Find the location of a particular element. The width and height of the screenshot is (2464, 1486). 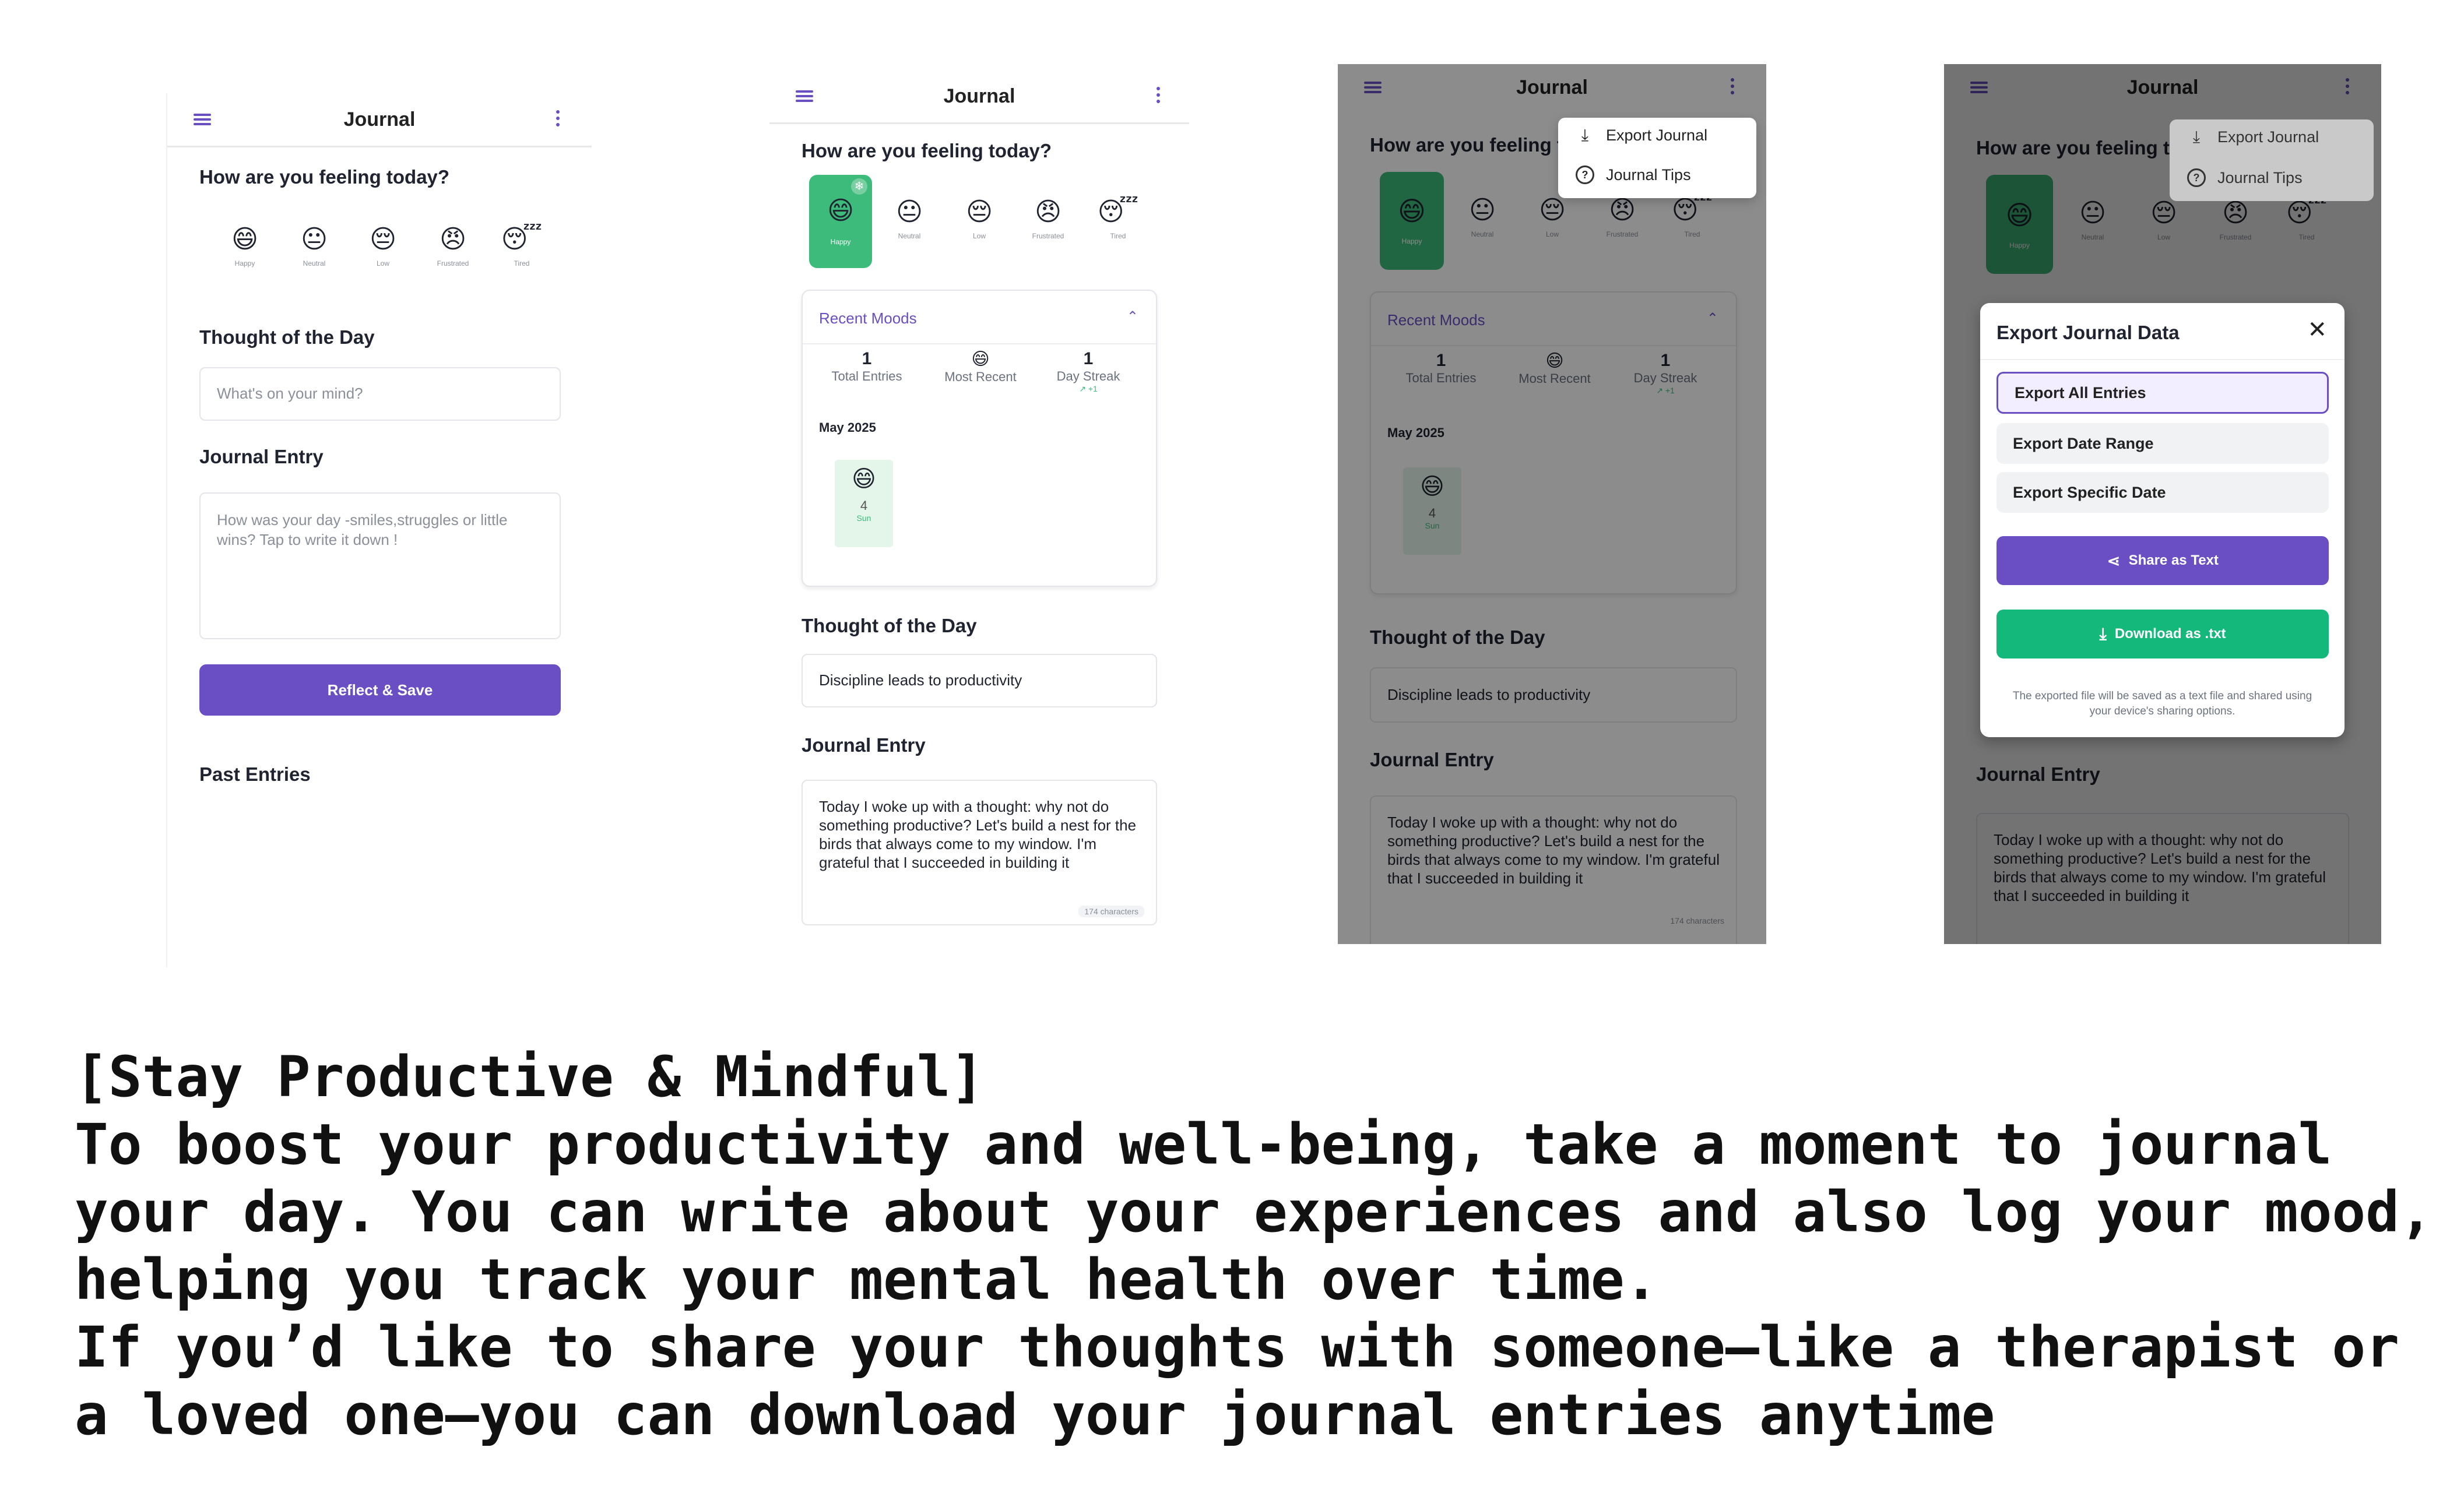

share-icon: ⋖ is located at coordinates (2114, 560).